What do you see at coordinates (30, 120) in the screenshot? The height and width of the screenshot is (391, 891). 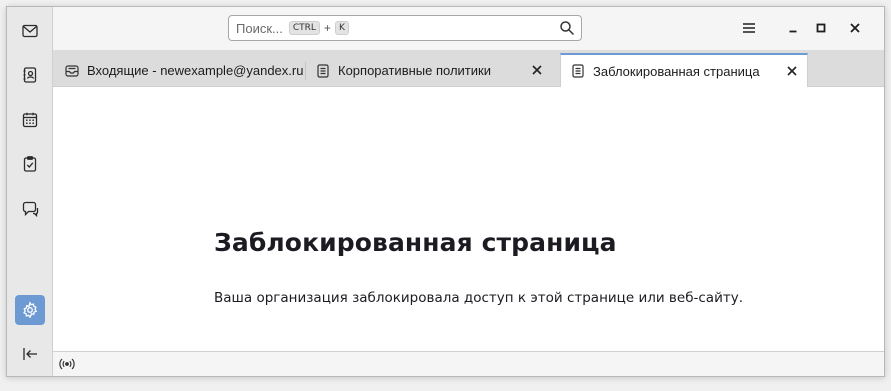 I see `calendar-icon` at bounding box center [30, 120].